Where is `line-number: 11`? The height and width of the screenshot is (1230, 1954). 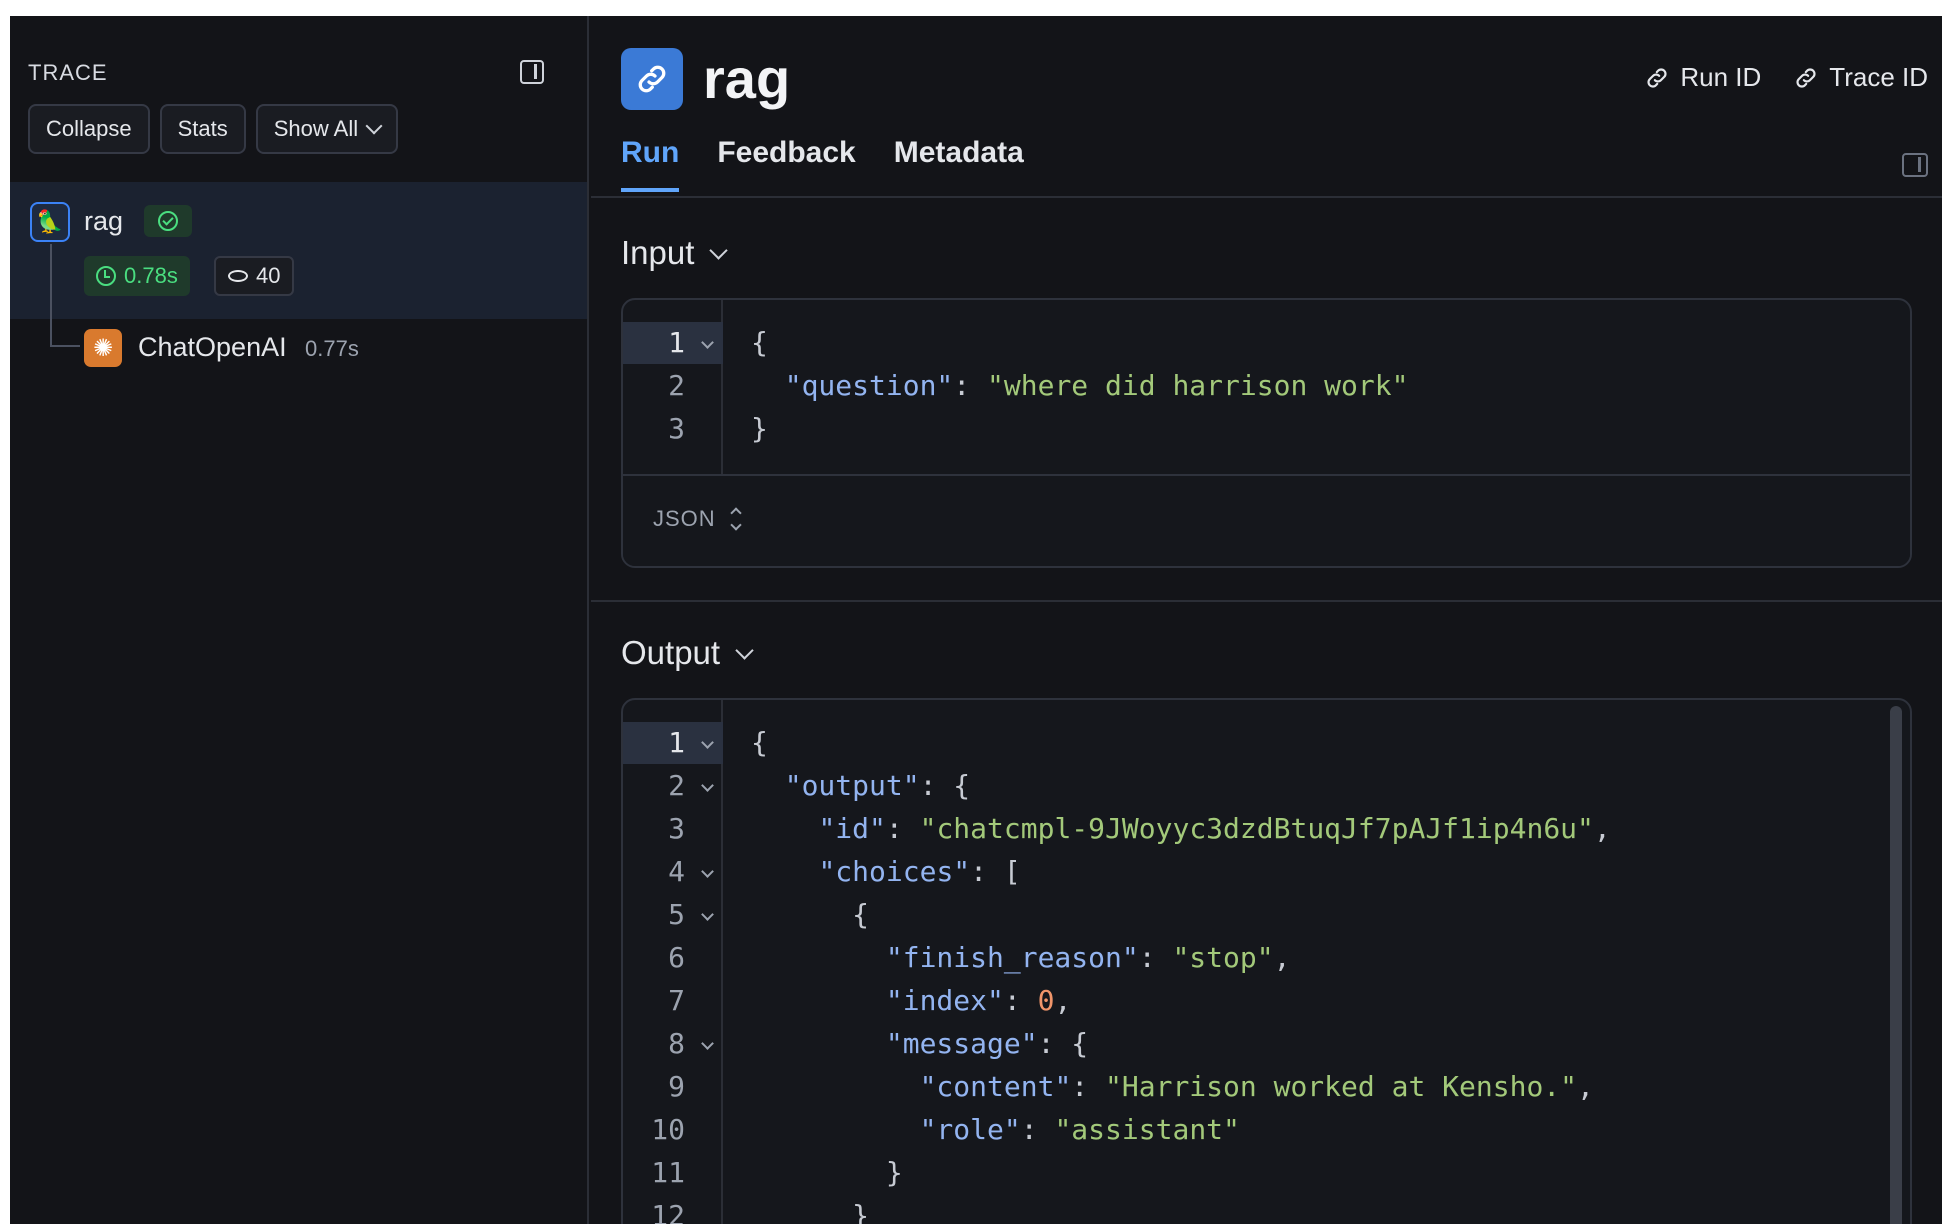
line-number: 11 is located at coordinates (668, 1172).